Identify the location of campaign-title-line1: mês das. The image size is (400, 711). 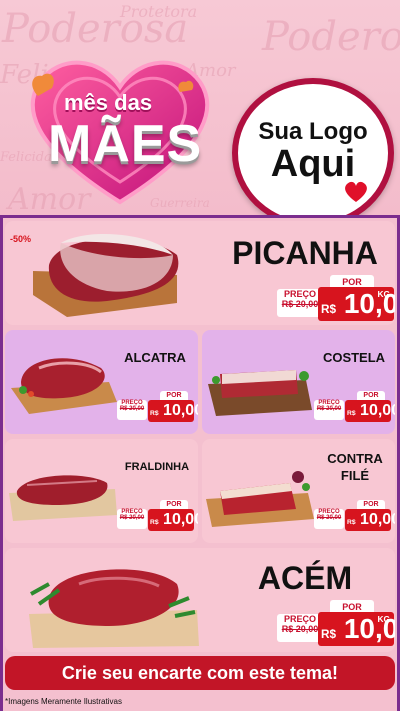
(108, 102).